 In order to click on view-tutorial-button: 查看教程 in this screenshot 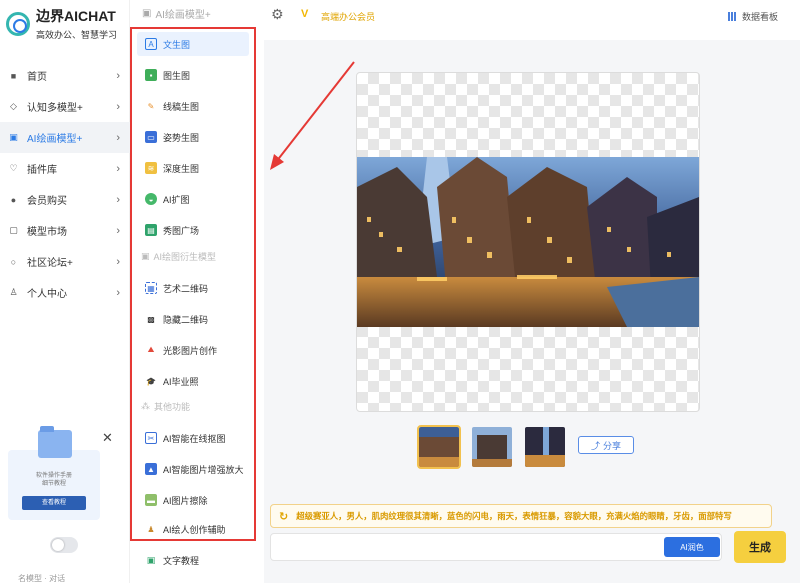, I will do `click(54, 503)`.